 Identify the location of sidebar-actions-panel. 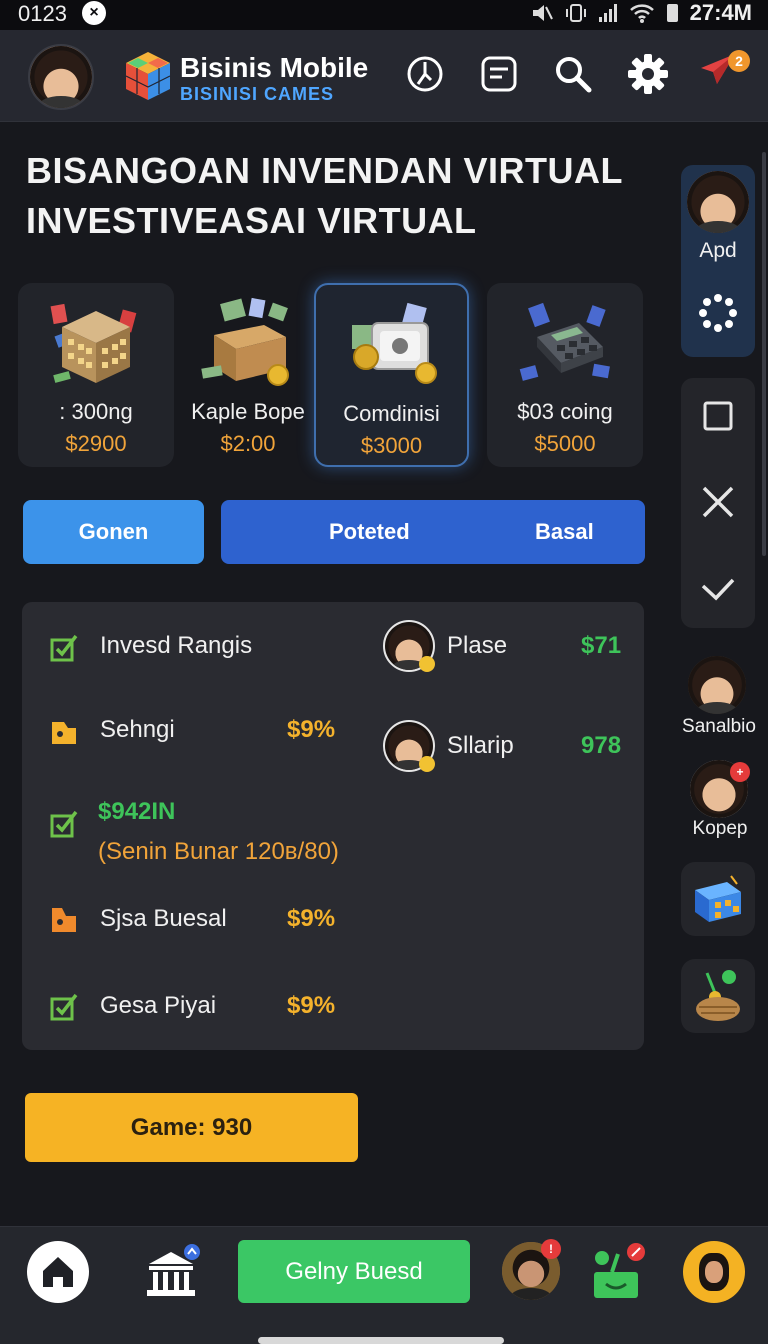
(718, 503).